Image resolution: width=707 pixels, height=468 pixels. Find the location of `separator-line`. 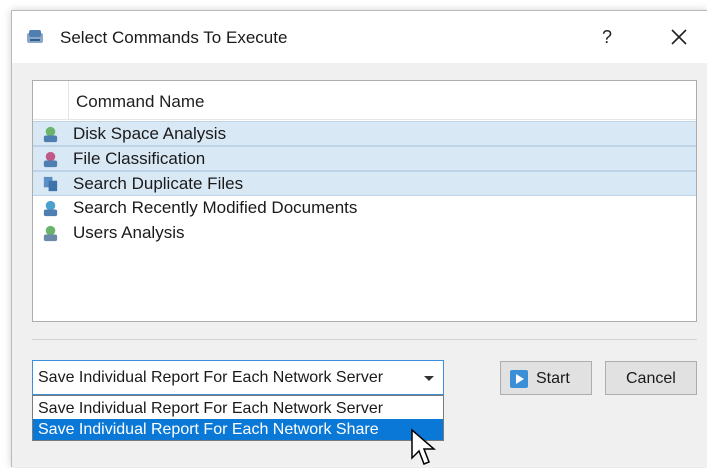

separator-line is located at coordinates (364, 339).